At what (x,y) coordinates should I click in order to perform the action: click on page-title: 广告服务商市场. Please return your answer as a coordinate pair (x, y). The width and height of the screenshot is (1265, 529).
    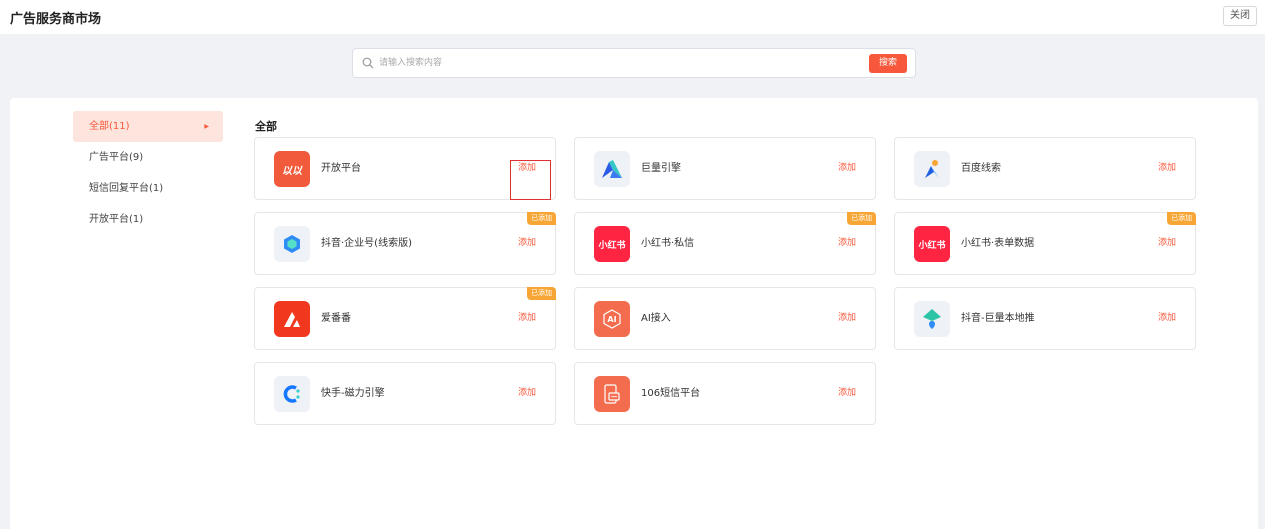
    Looking at the image, I should click on (56, 19).